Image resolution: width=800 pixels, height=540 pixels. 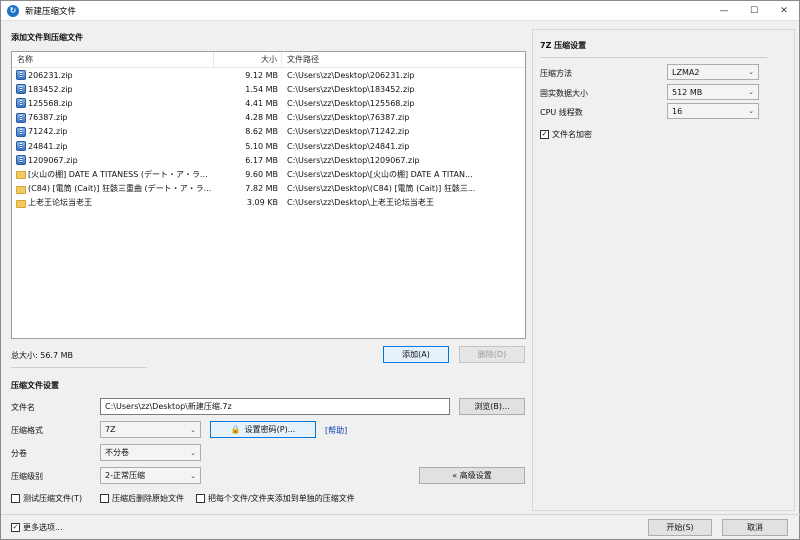 What do you see at coordinates (360, 203) in the screenshot?
I see `file-path: C:\Users\zz\Desktop\上老王论坛当老王` at bounding box center [360, 203].